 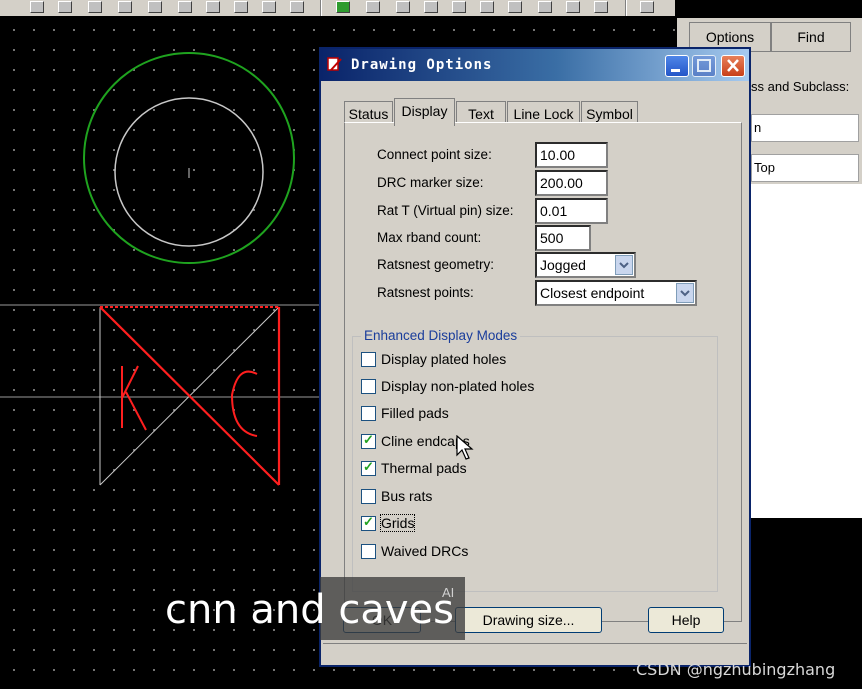 I want to click on thermal-pads-label: Thermal pads, so click(x=424, y=468).